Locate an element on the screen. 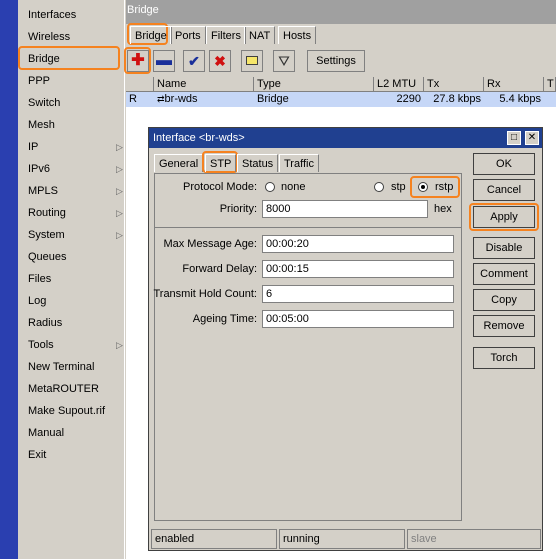  tab-label: Status is located at coordinates (258, 164).